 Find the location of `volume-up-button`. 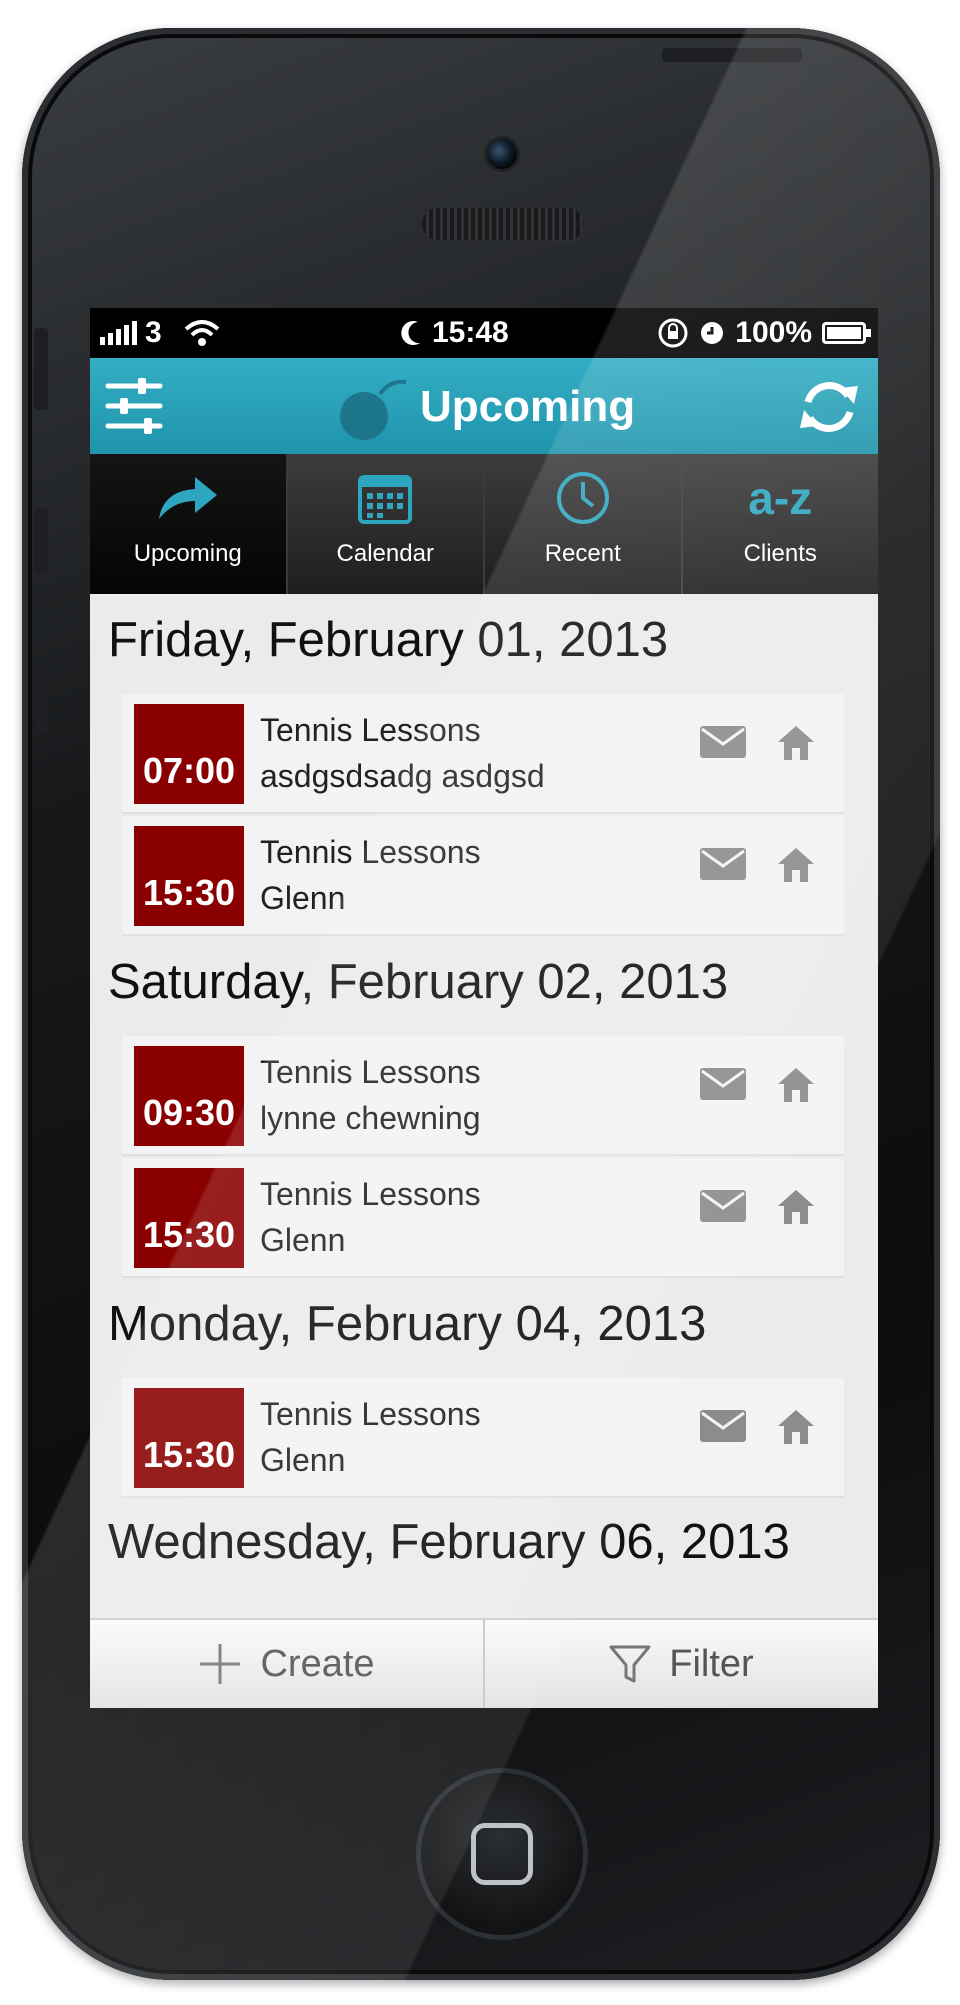

volume-up-button is located at coordinates (41, 541).